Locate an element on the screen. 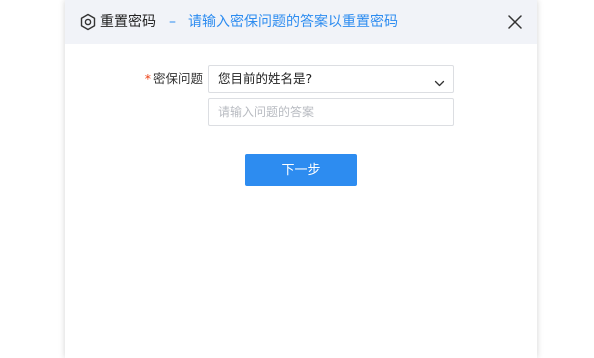  chevron-down-icon is located at coordinates (439, 80).